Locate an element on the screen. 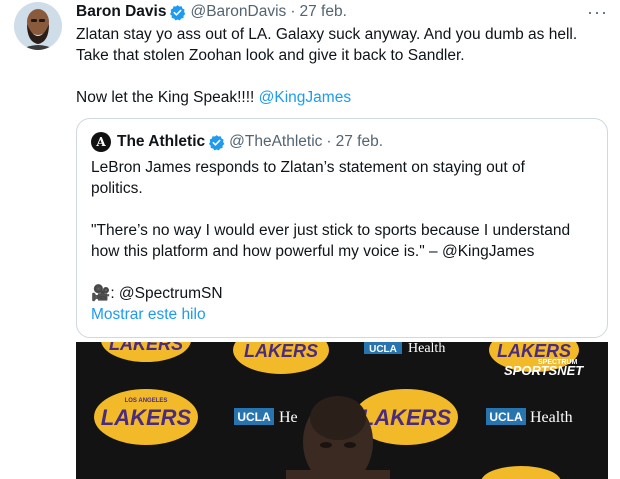  tweet-header: Baron Davis @BaronDavis · 27 feb. is located at coordinates (211, 12).